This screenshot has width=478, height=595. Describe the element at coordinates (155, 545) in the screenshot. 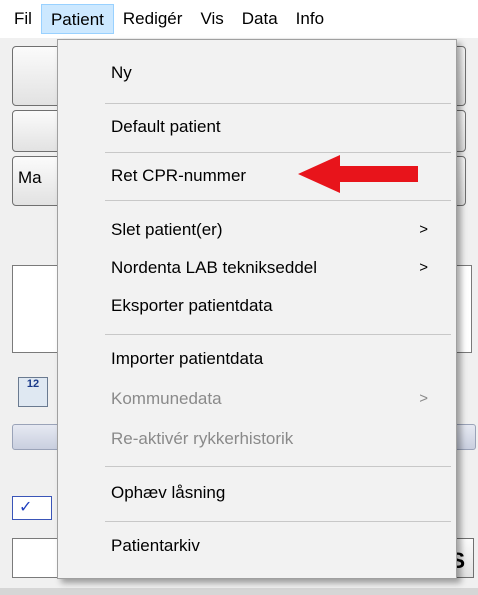

I see `menu-item-label: Patientarkiv` at that location.